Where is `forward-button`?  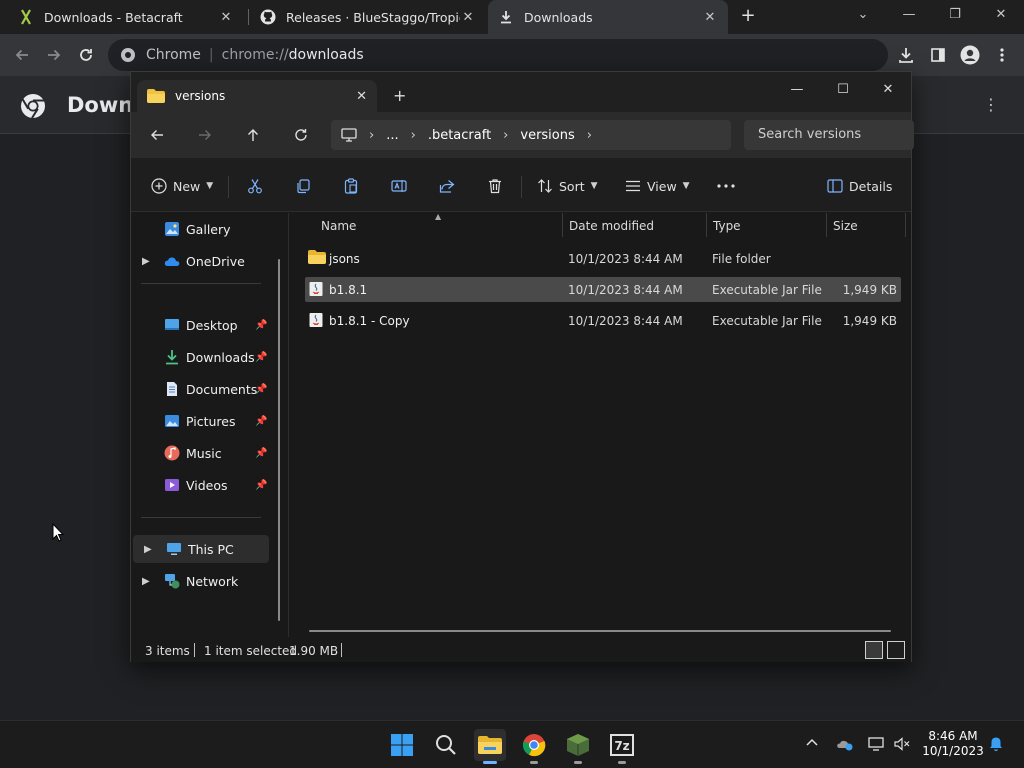 forward-button is located at coordinates (54, 55).